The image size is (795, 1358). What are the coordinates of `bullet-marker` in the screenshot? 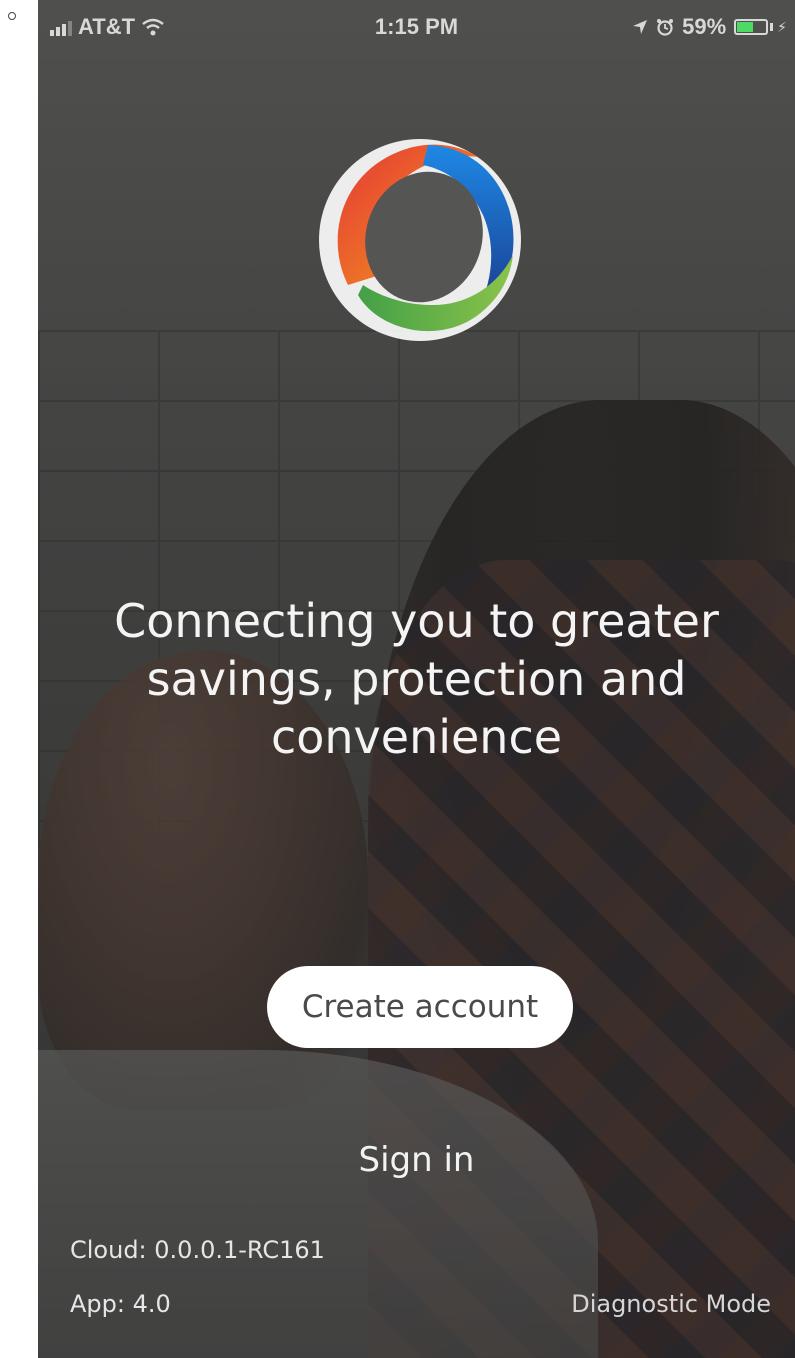 It's located at (12, 16).